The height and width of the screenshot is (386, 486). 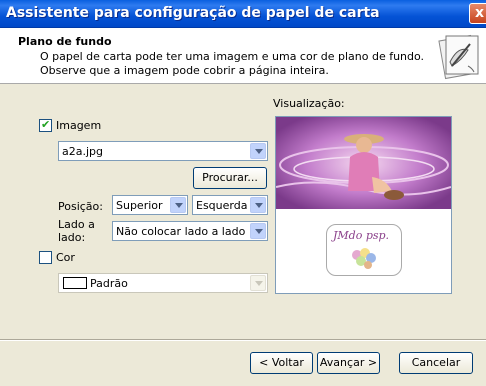 What do you see at coordinates (281, 363) in the screenshot?
I see `back-button: < Voltar` at bounding box center [281, 363].